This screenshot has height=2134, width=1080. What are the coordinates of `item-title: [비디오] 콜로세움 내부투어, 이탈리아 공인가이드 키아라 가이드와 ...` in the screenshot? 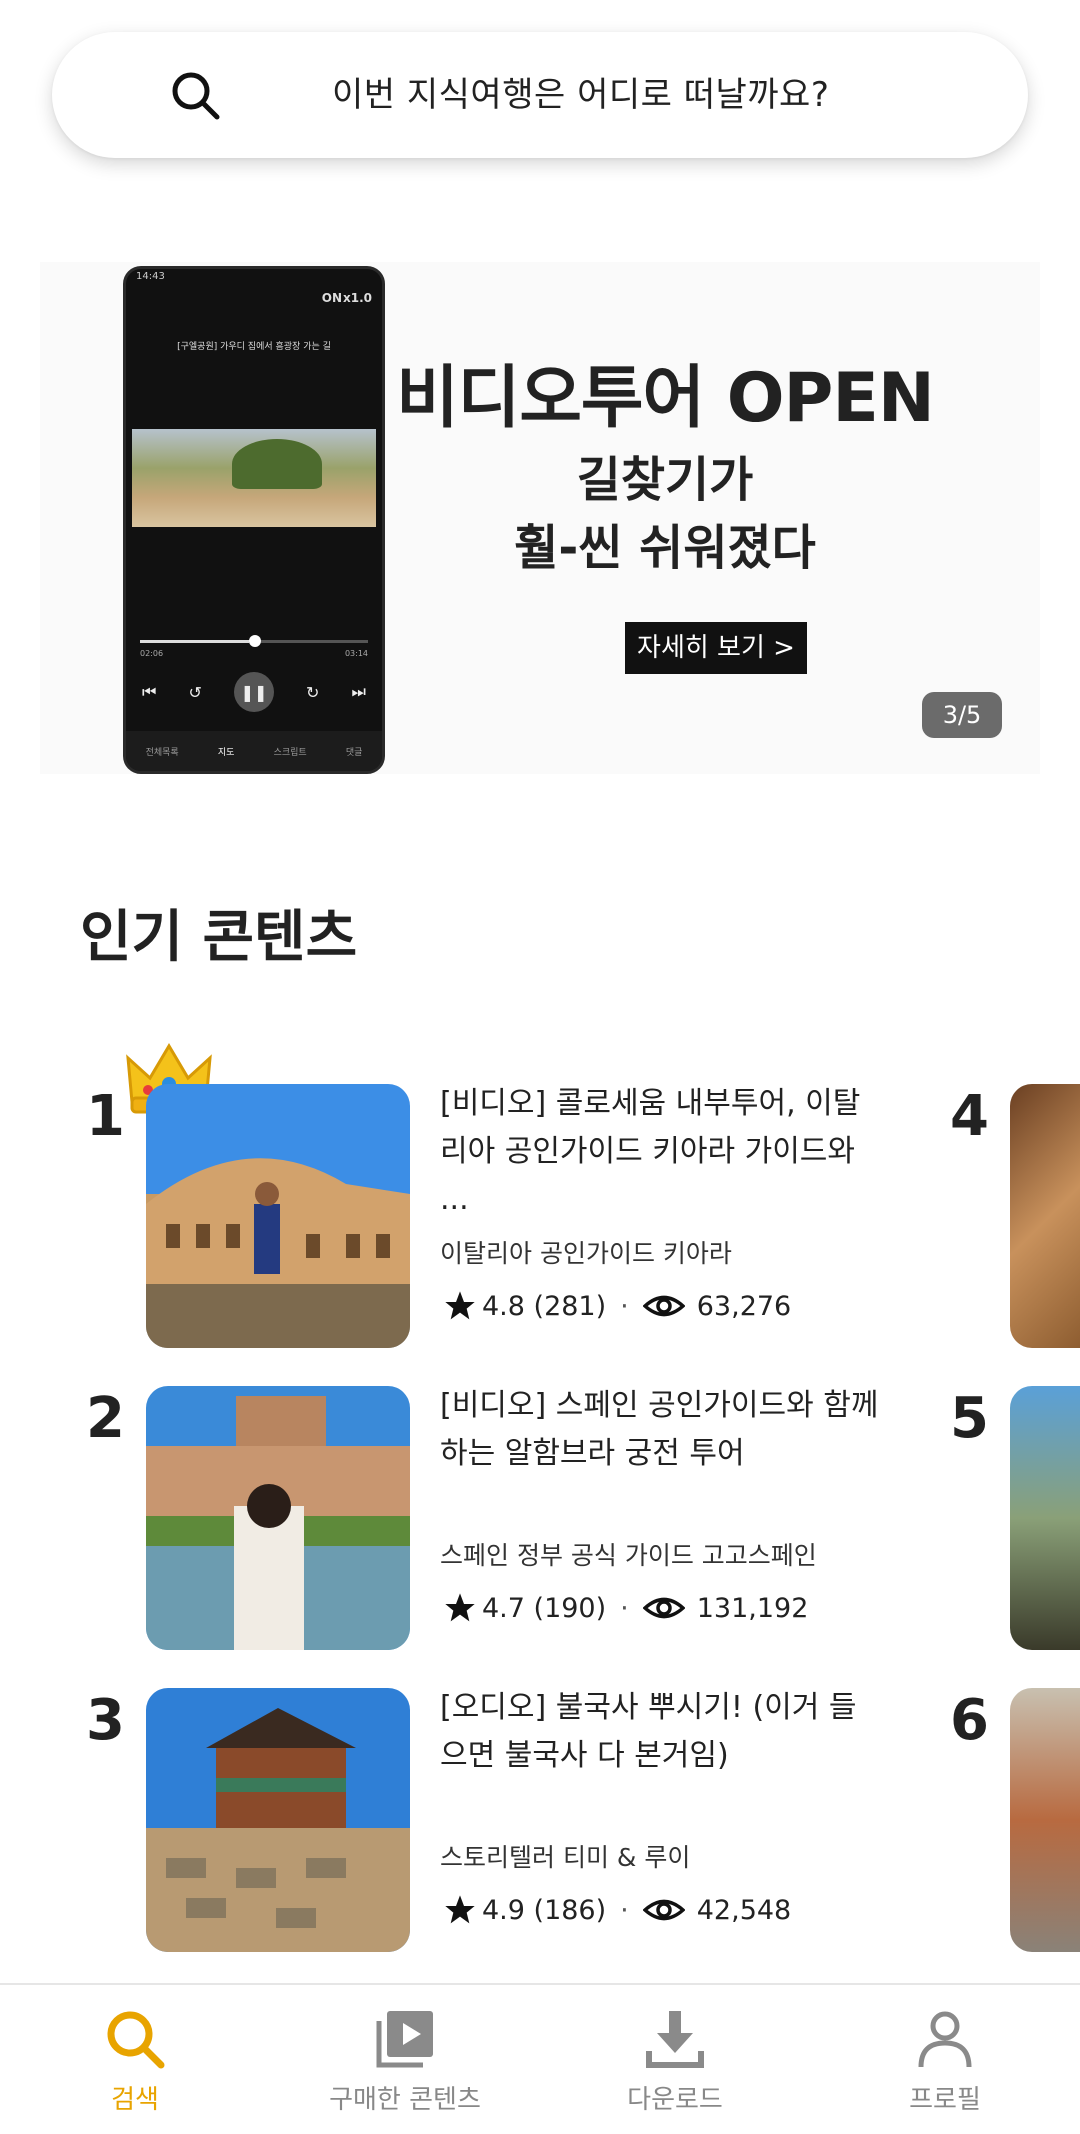 It's located at (660, 1152).